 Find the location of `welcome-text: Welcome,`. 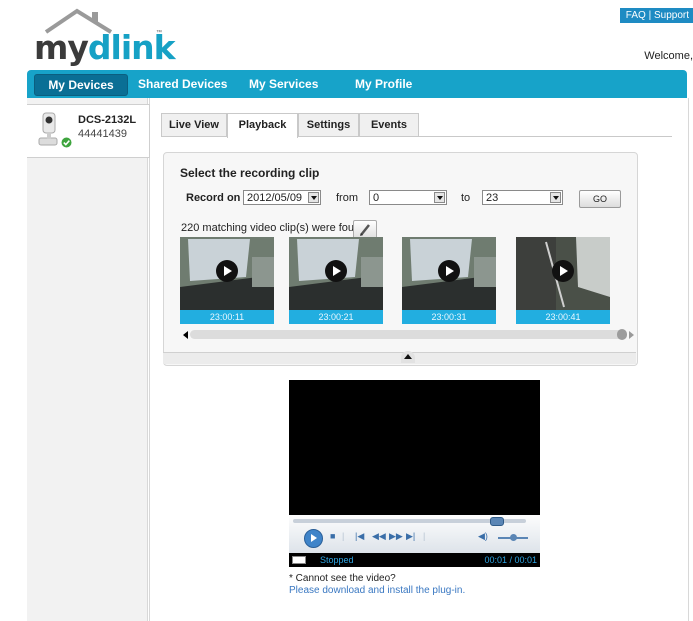

welcome-text: Welcome, is located at coordinates (668, 56).